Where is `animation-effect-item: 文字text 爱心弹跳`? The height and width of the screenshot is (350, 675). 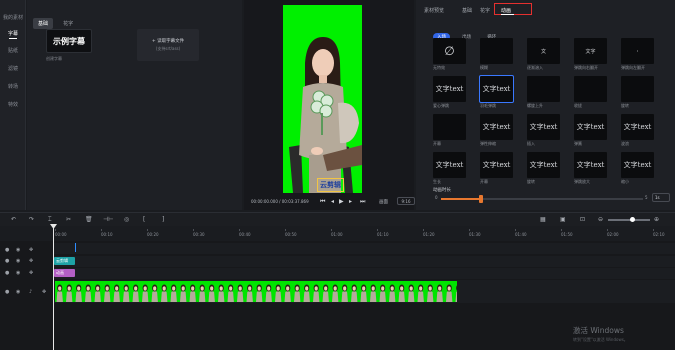
animation-effect-item: 文字text 爱心弹跳 is located at coordinates (449, 92).